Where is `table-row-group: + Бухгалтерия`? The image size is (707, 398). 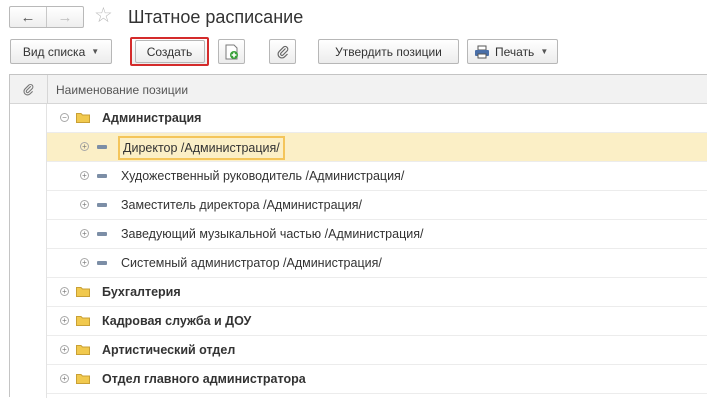
table-row-group: + Бухгалтерия is located at coordinates (377, 292).